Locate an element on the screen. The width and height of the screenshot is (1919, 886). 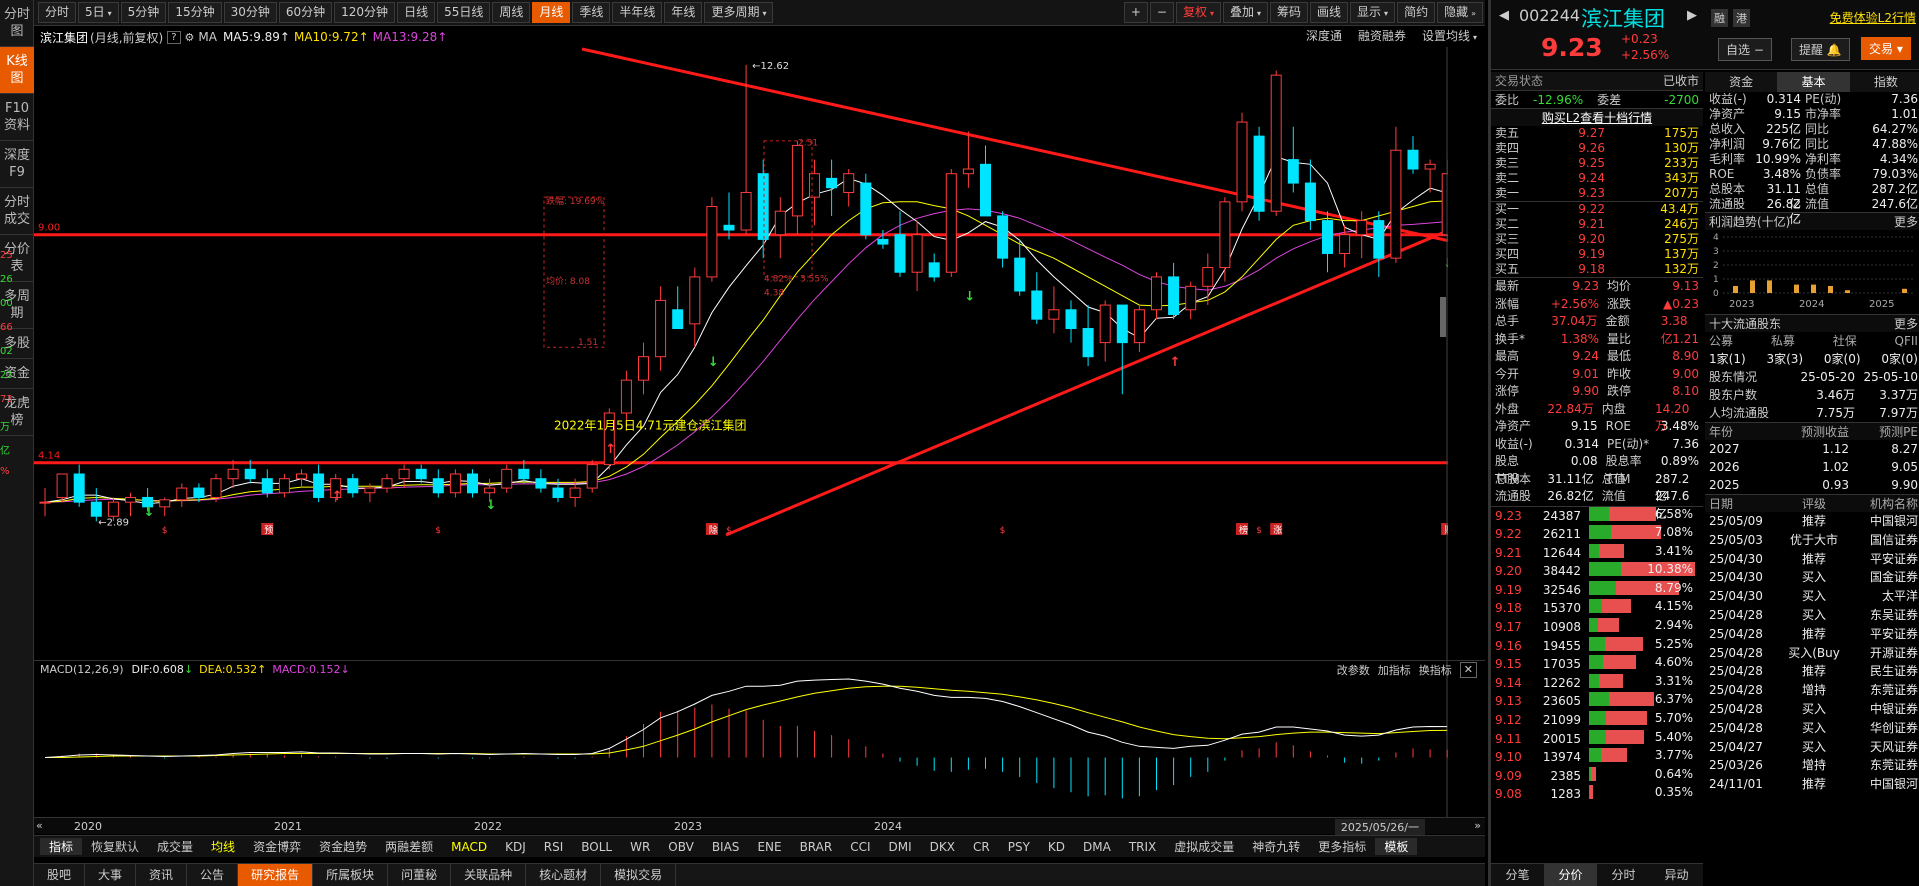
toolbar-right-button-1: − is located at coordinates (1161, 12).